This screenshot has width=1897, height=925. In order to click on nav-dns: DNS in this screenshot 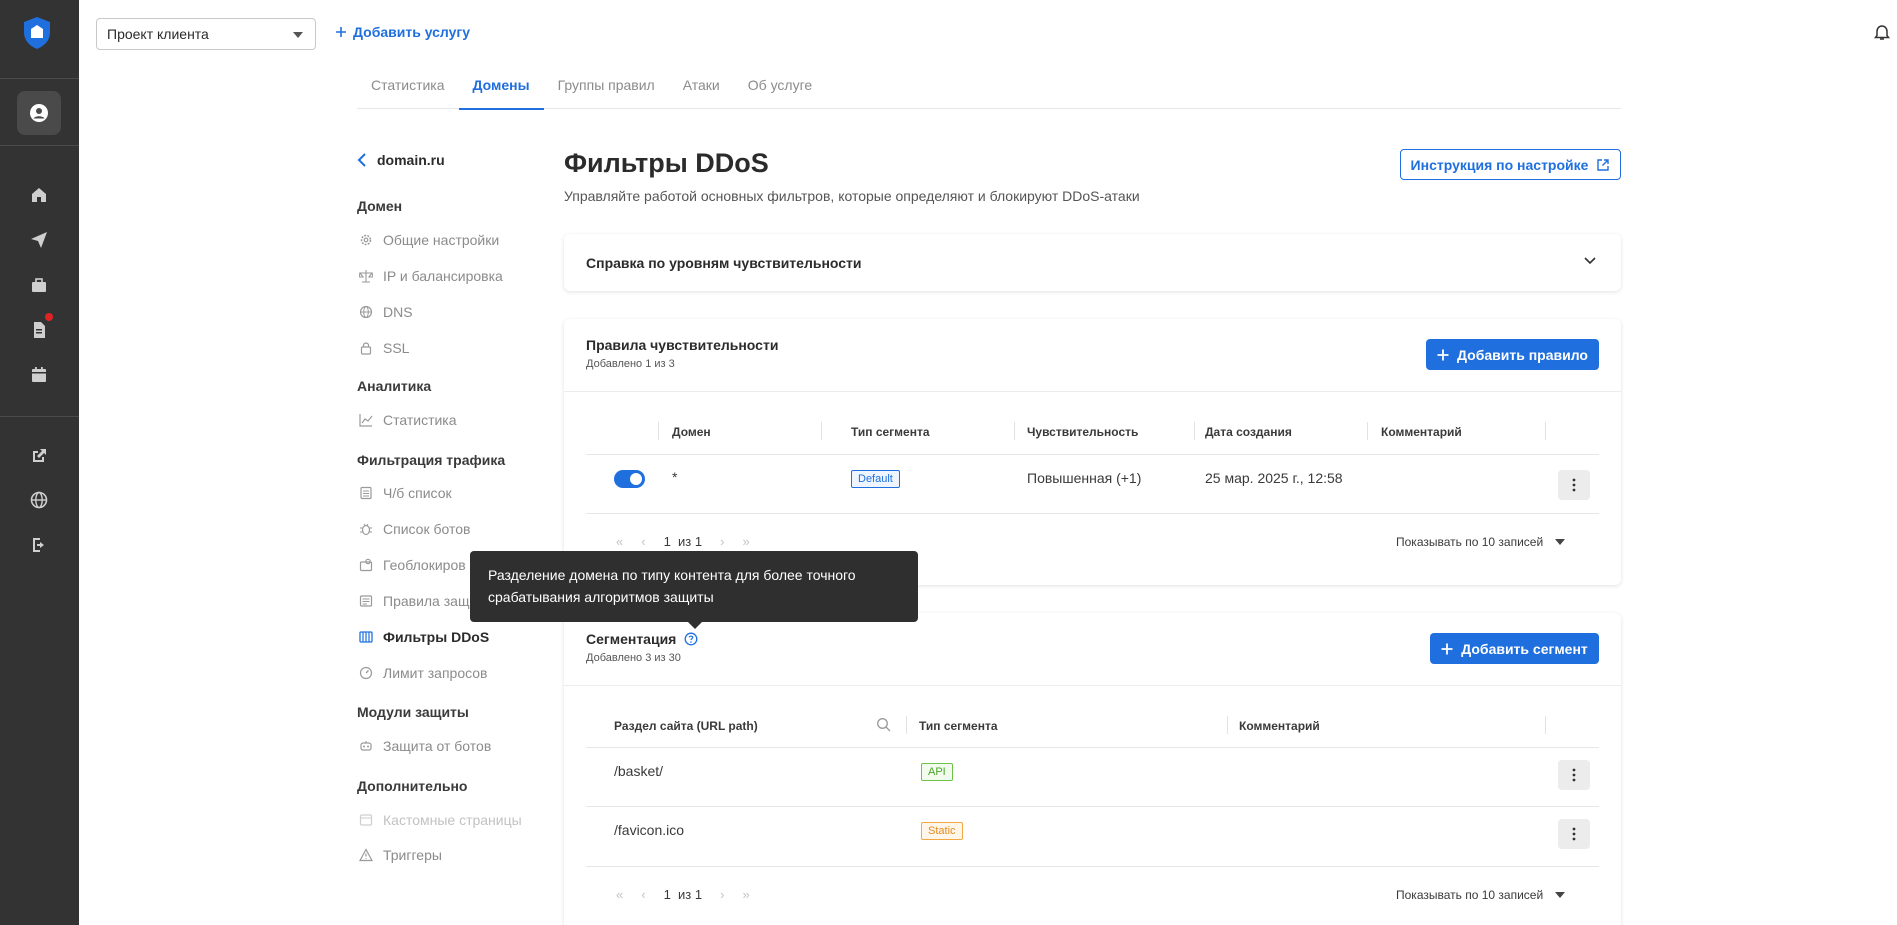, I will do `click(386, 312)`.